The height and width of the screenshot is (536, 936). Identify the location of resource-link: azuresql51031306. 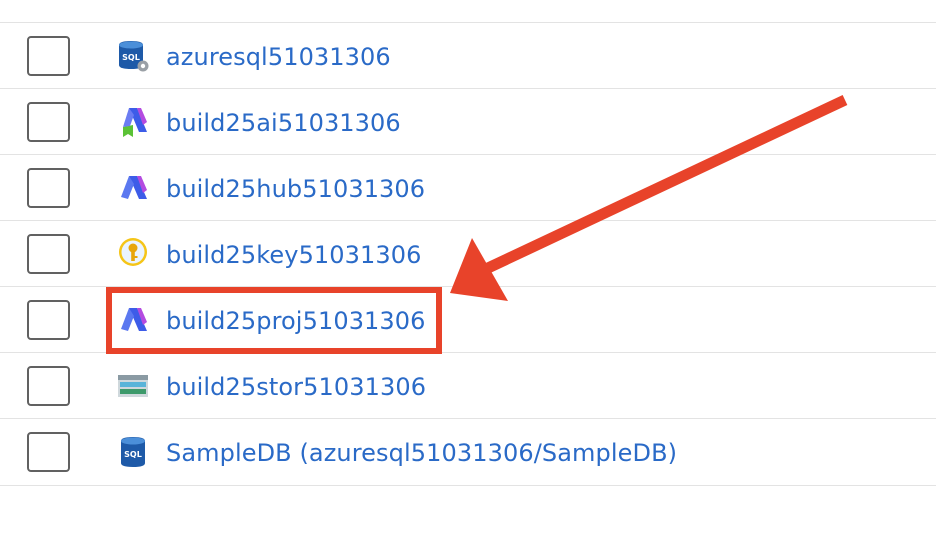
(278, 57).